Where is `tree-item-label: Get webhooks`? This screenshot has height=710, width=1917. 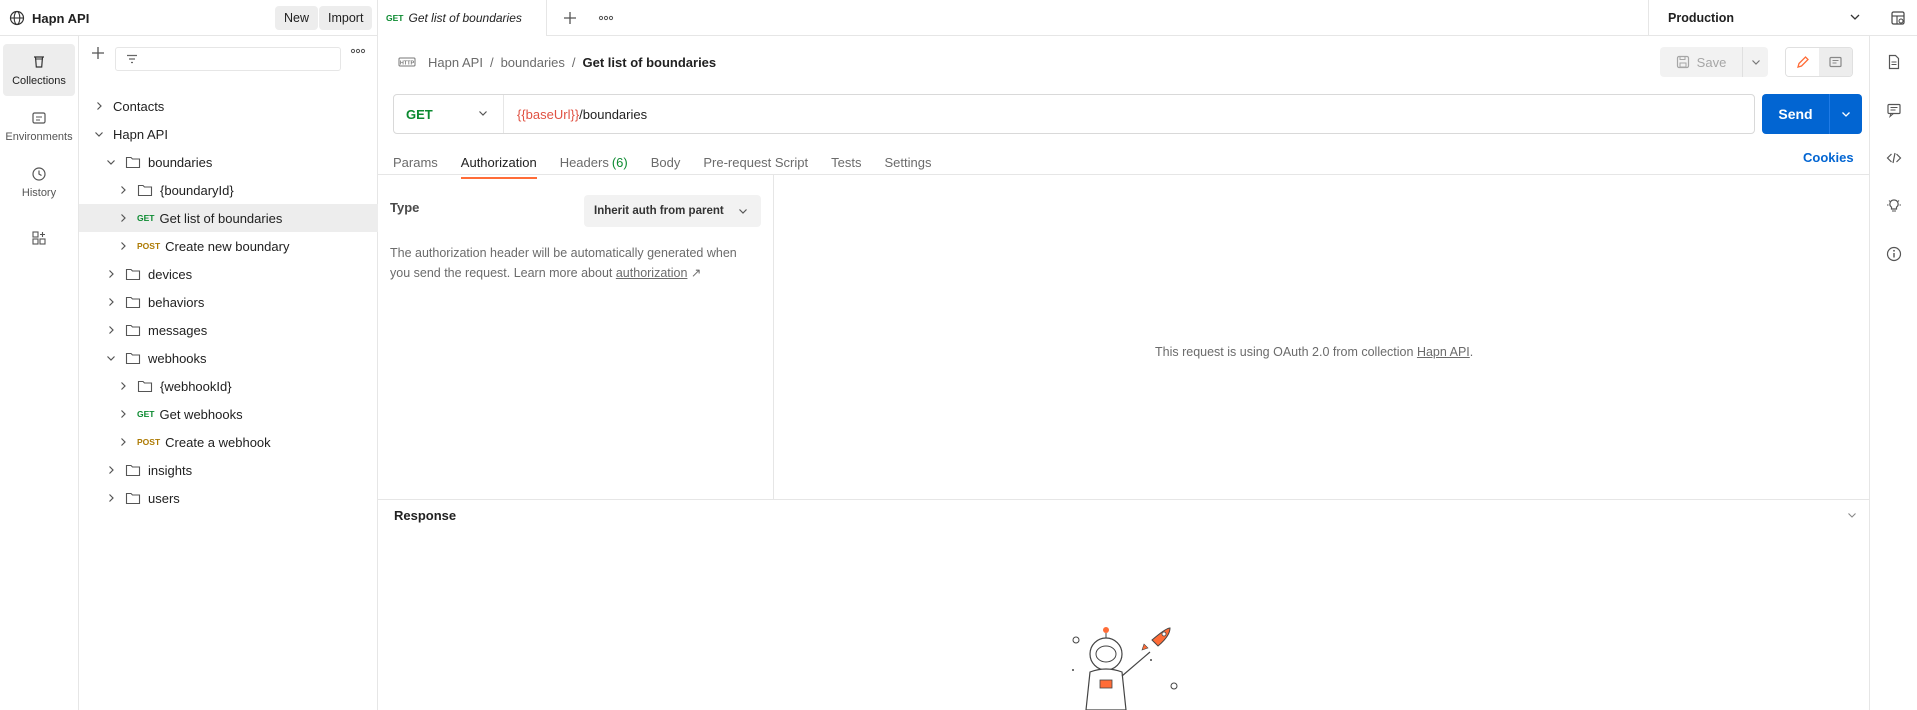
tree-item-label: Get webhooks is located at coordinates (201, 414).